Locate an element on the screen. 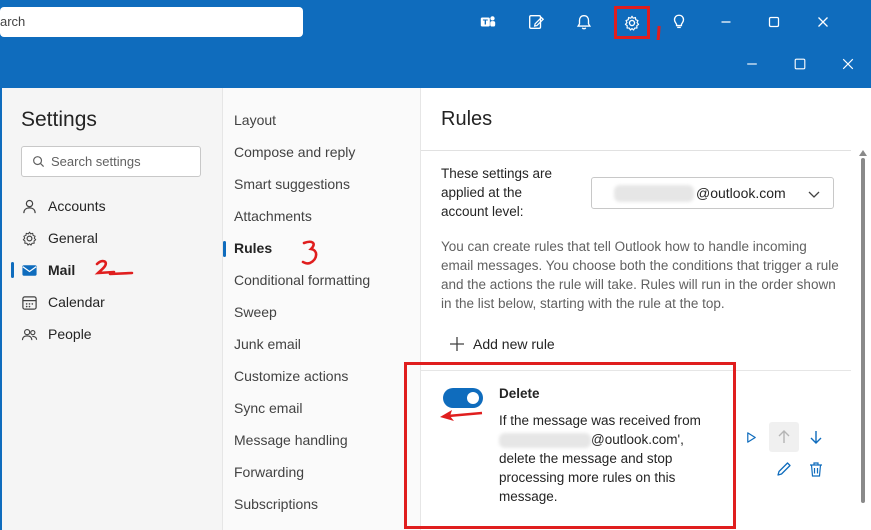  arrow-up-icon is located at coordinates (784, 436).